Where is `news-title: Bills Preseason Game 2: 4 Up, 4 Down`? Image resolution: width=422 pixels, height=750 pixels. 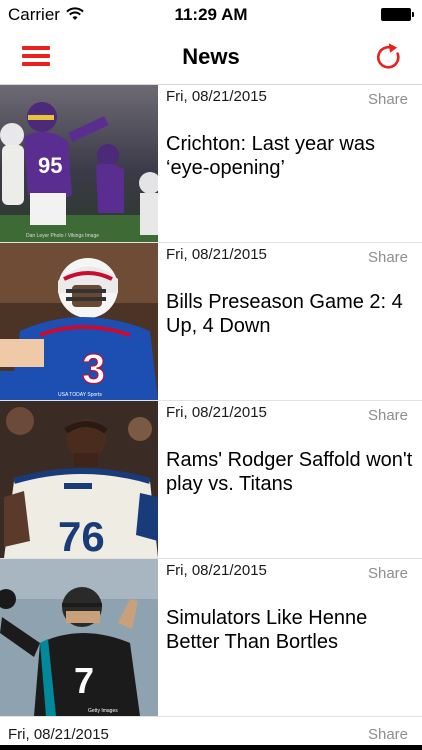 news-title: Bills Preseason Game 2: 4 Up, 4 Down is located at coordinates (290, 314).